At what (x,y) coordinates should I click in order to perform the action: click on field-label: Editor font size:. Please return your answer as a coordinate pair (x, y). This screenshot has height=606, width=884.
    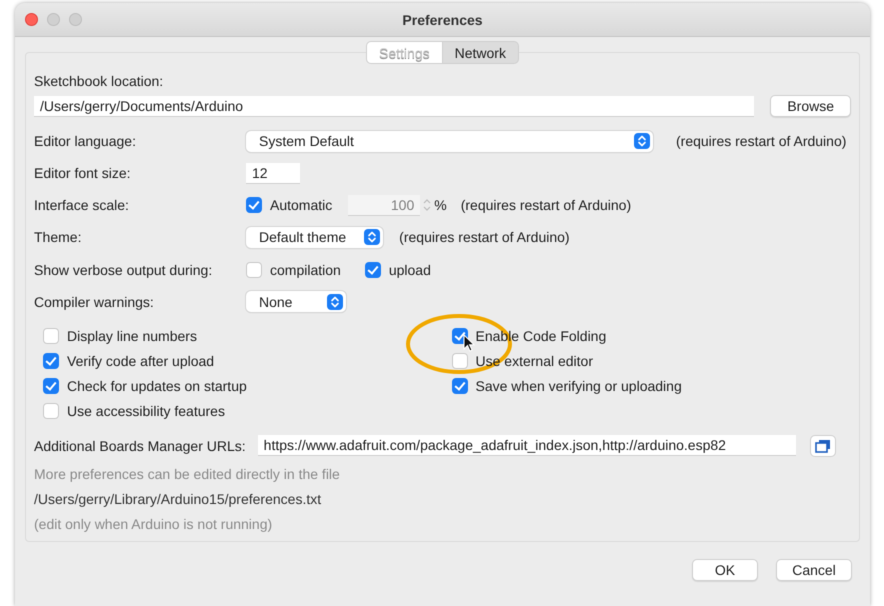
    Looking at the image, I should click on (83, 173).